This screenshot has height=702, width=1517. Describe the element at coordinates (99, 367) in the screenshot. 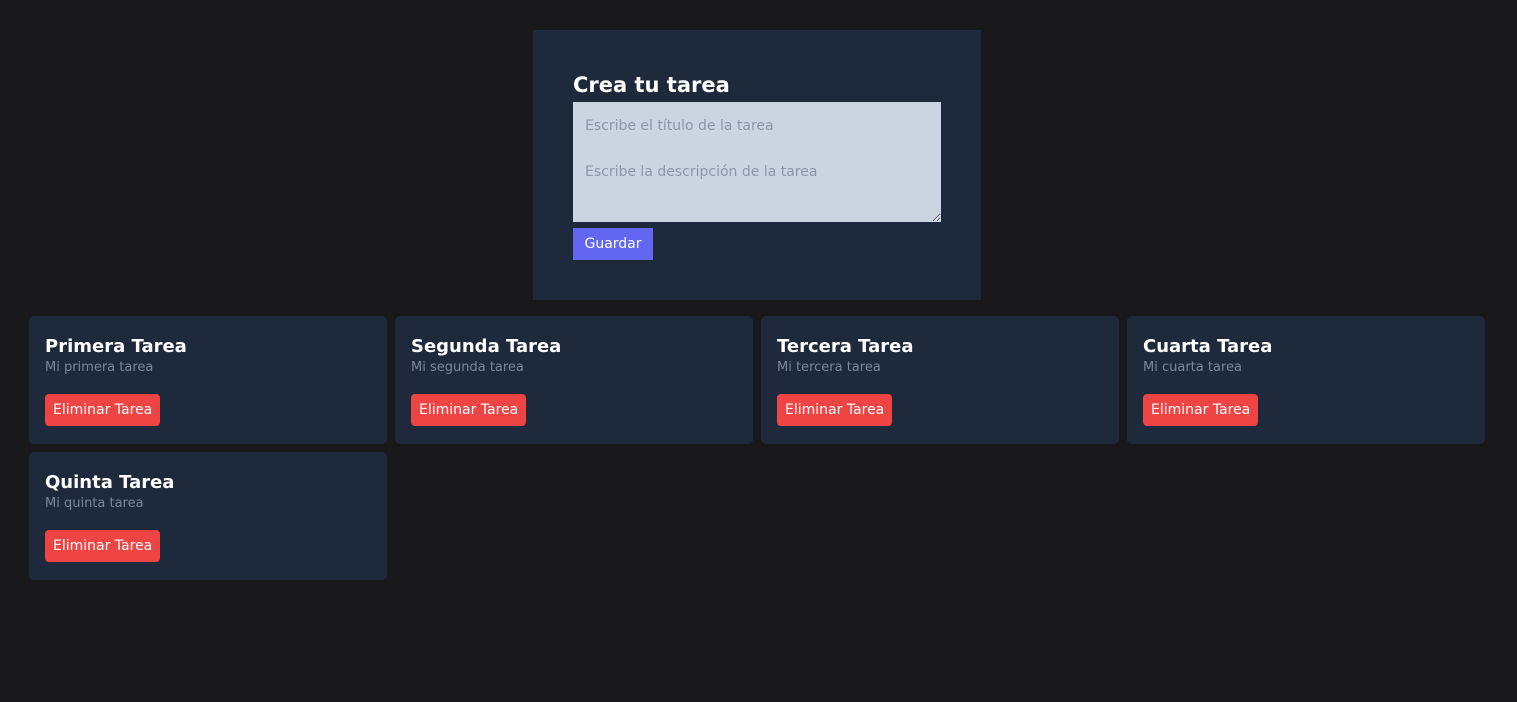

I see `task-description: Mi primera tarea` at that location.